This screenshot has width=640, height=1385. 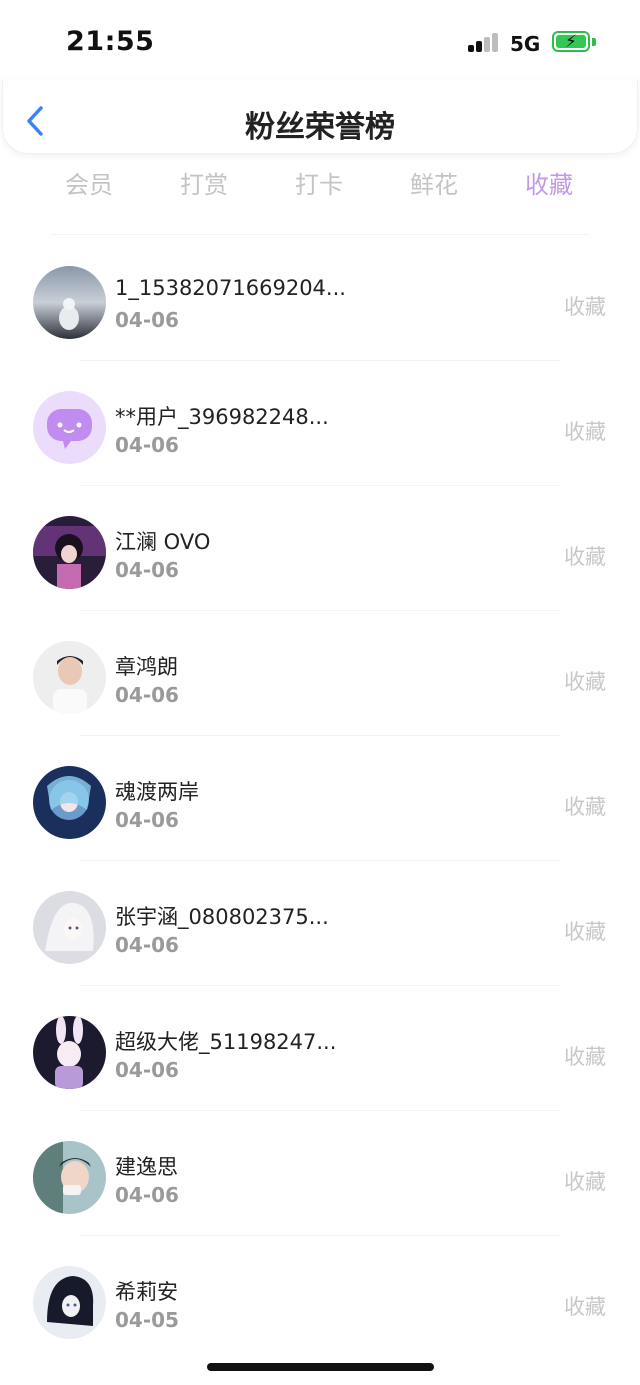 I want to click on list-item: 建逸思 04-06 收藏, so click(x=320, y=1173).